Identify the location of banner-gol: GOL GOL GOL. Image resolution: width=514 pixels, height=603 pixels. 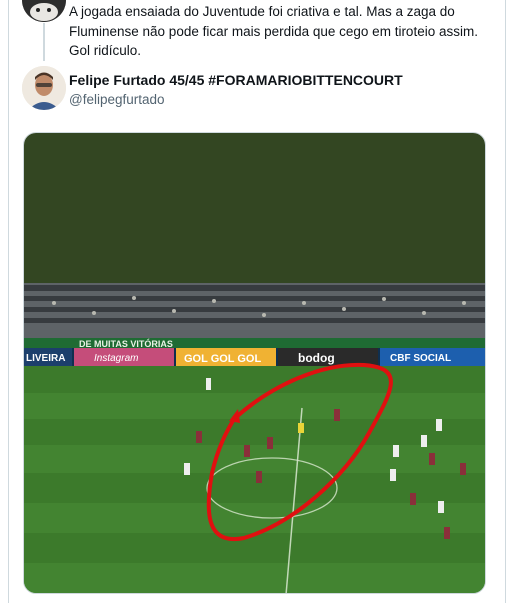
(222, 359).